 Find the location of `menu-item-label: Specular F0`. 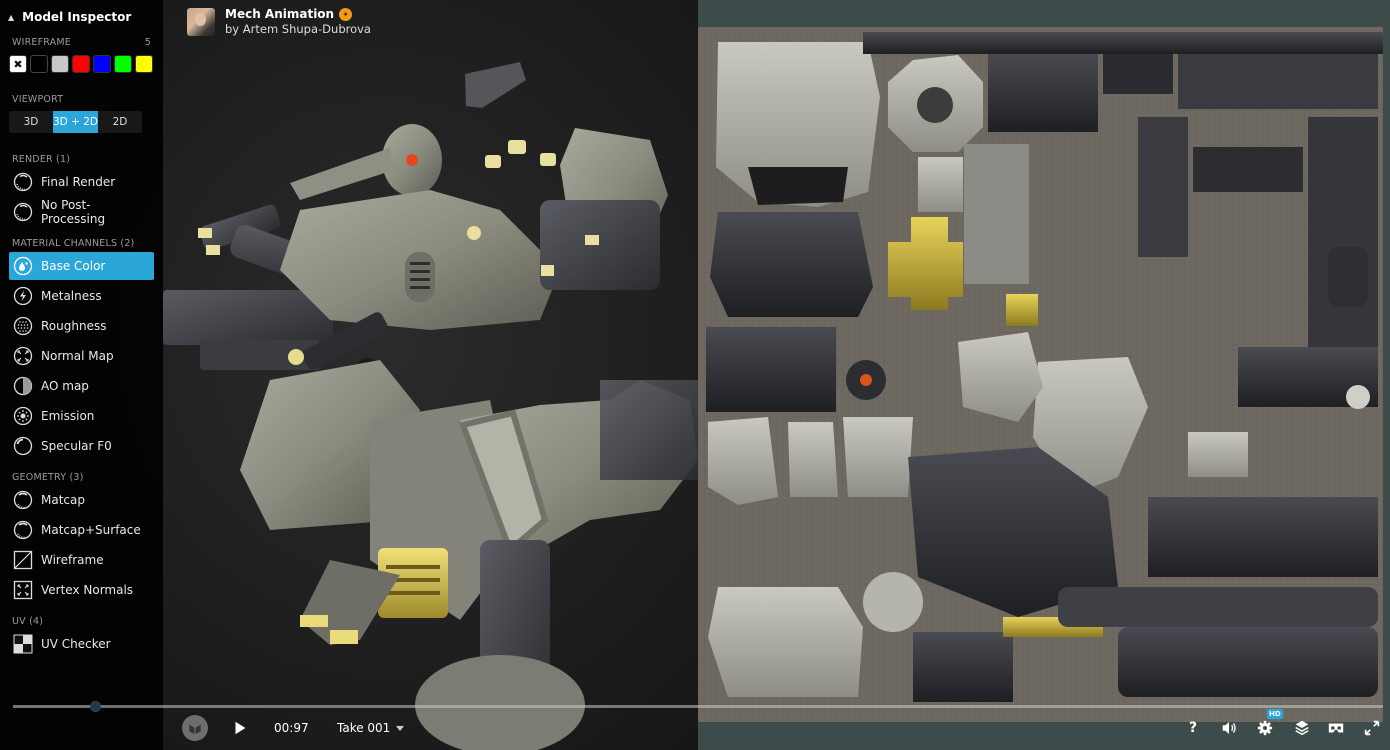

menu-item-label: Specular F0 is located at coordinates (76, 446).